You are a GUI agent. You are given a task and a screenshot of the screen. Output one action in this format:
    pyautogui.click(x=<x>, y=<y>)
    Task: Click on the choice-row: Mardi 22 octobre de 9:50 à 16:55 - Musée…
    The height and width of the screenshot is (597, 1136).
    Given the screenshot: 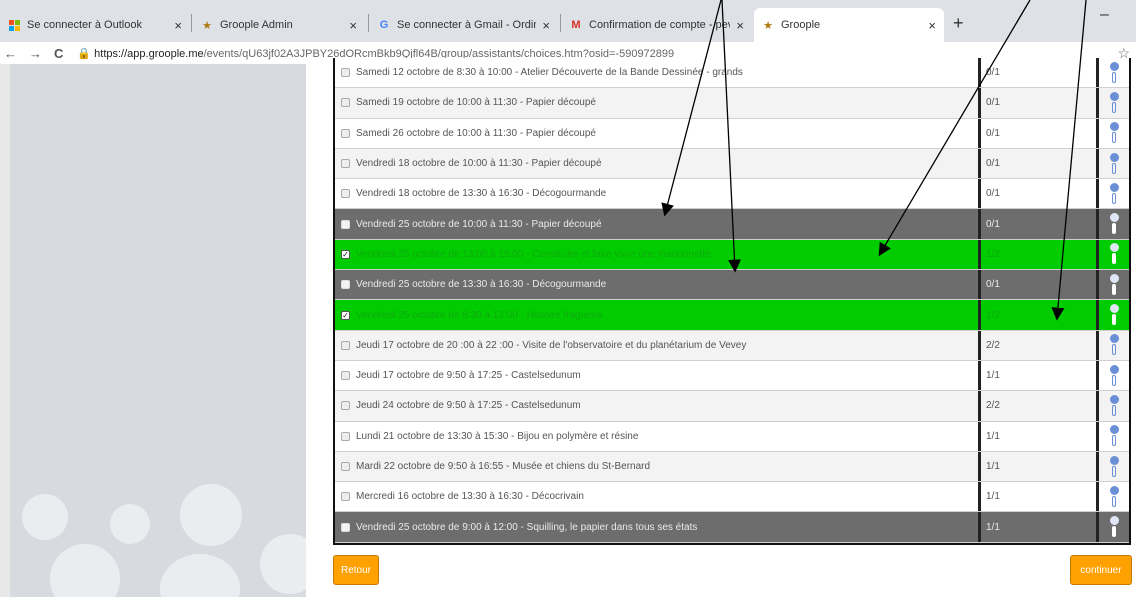 What is the action you would take?
    pyautogui.click(x=732, y=467)
    